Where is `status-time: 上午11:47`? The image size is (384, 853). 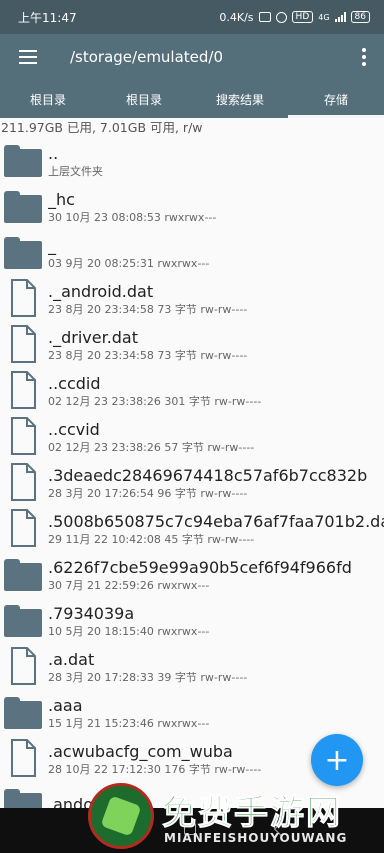 status-time: 上午11:47 is located at coordinates (47, 17).